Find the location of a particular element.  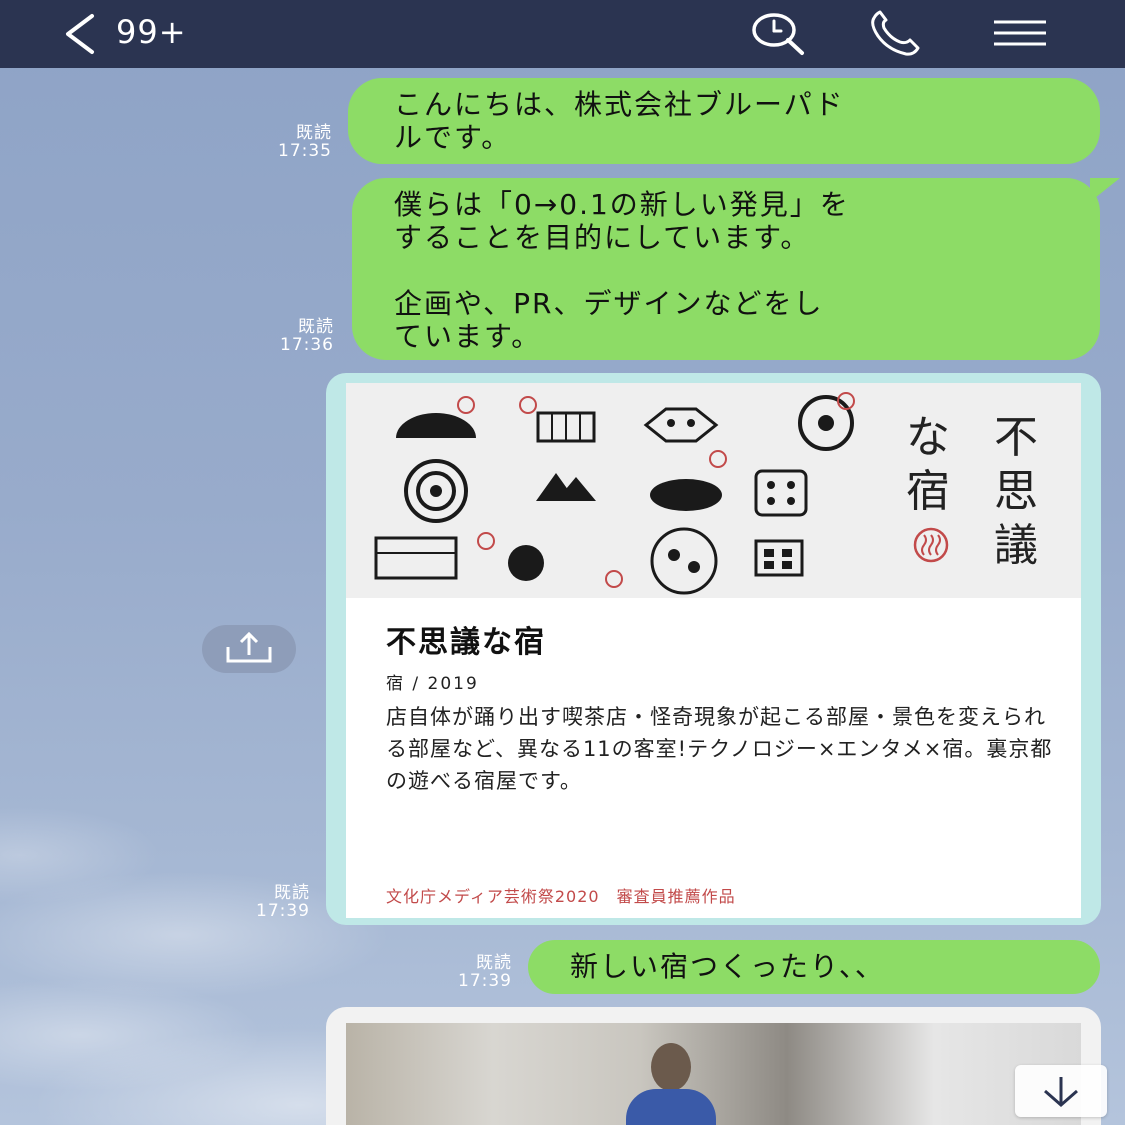

message-bubble: 新しい宿つくったり、、 is located at coordinates (814, 967).